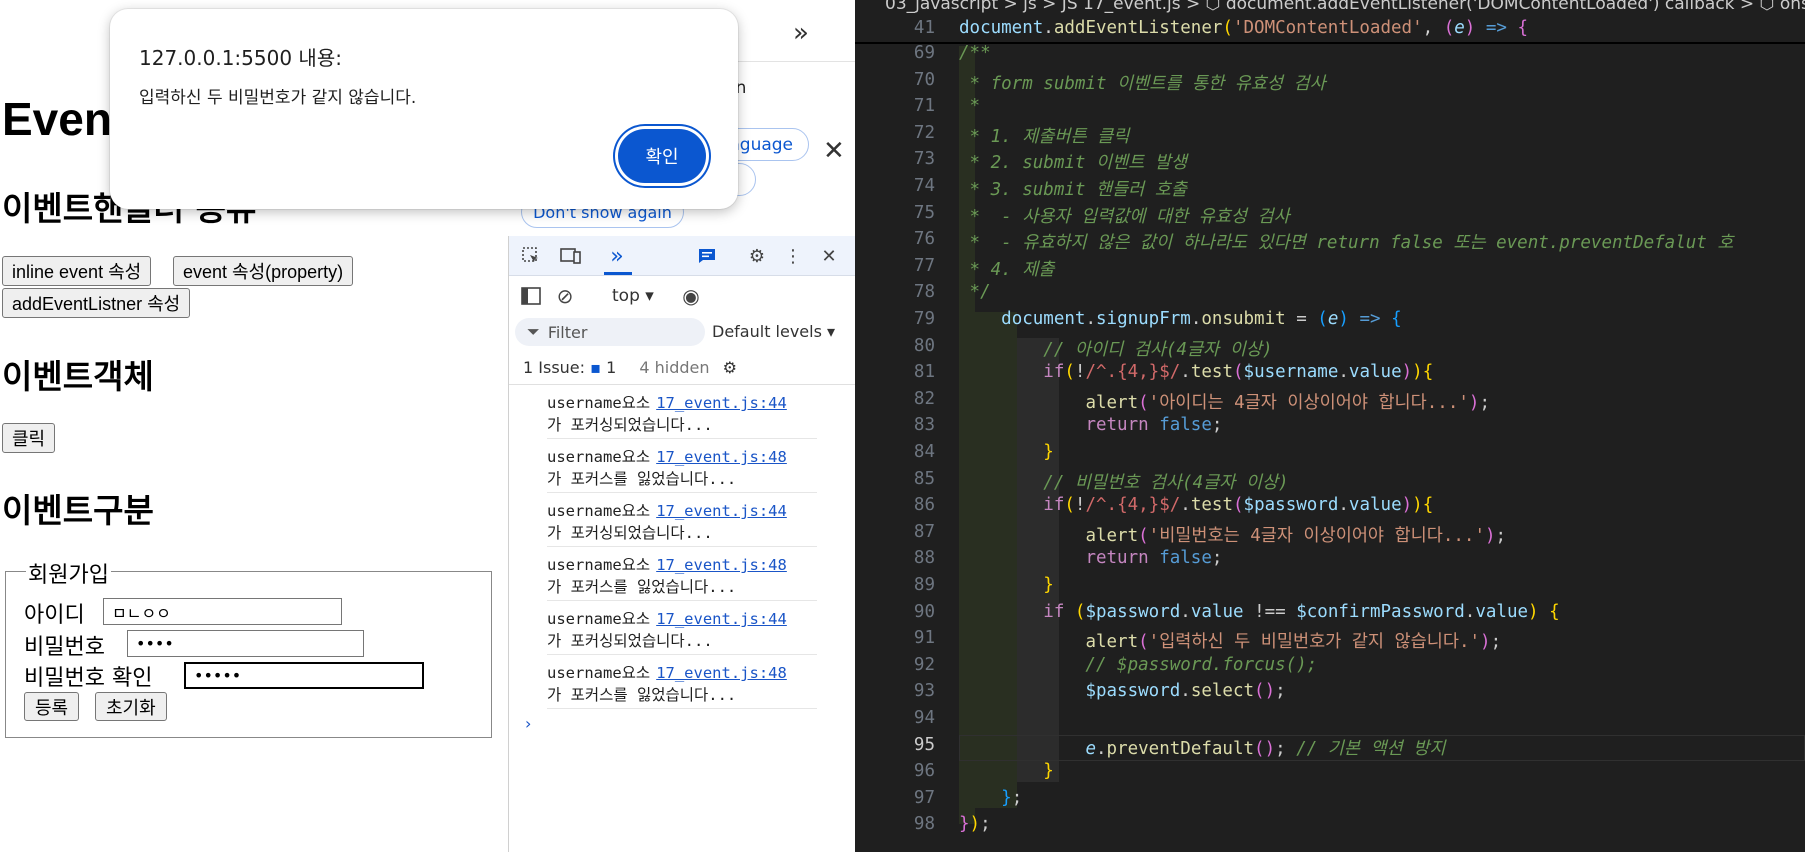 The height and width of the screenshot is (852, 1805). Describe the element at coordinates (1201, 319) in the screenshot. I see `code-text: document.signupFrm.onsubmit = (e) => {` at that location.